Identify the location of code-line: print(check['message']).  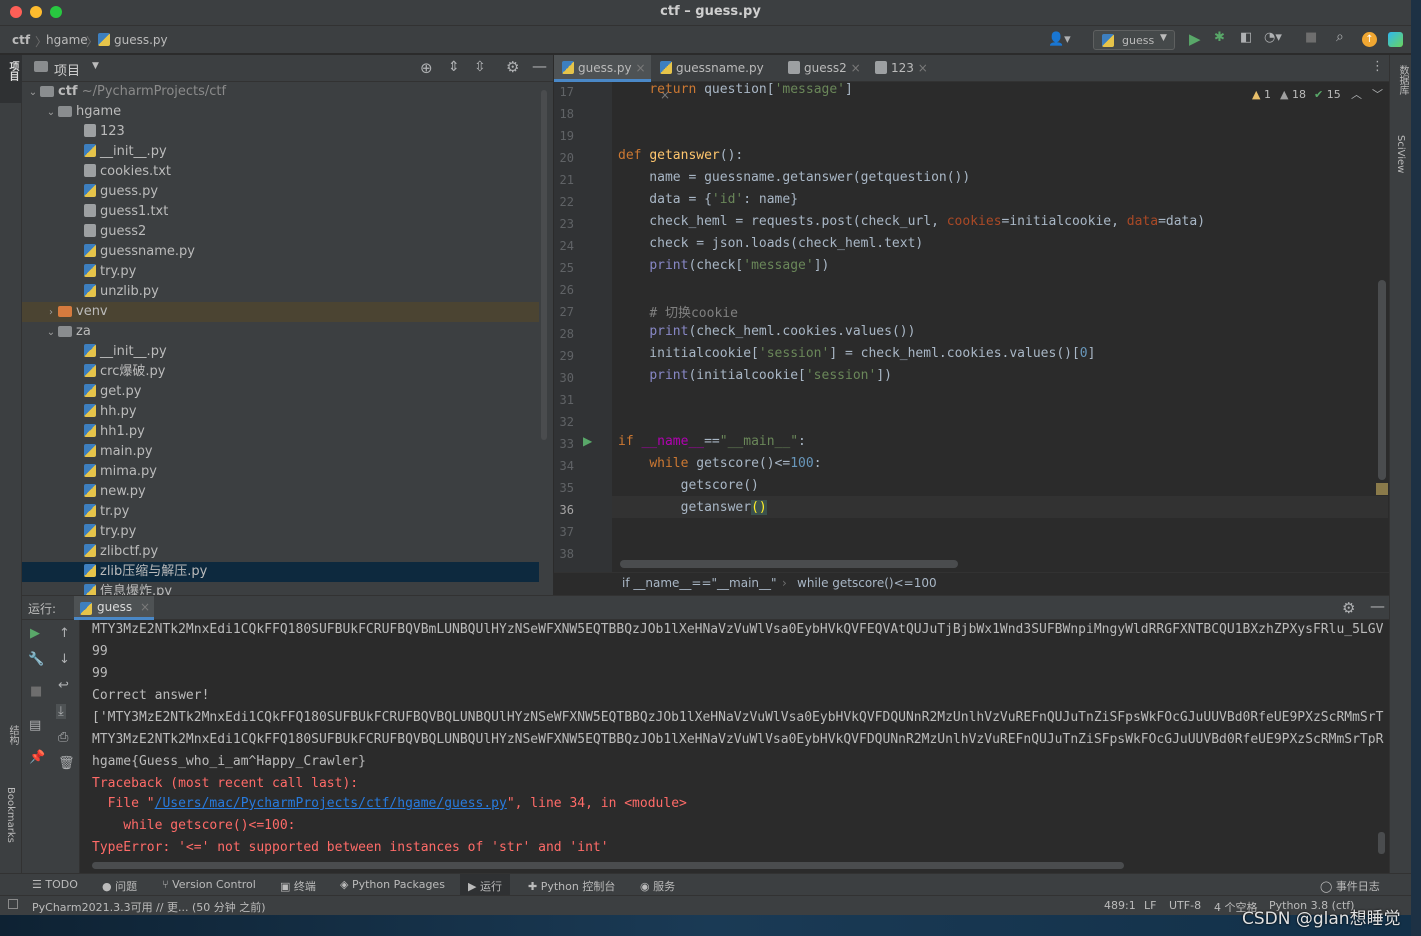
(723, 265).